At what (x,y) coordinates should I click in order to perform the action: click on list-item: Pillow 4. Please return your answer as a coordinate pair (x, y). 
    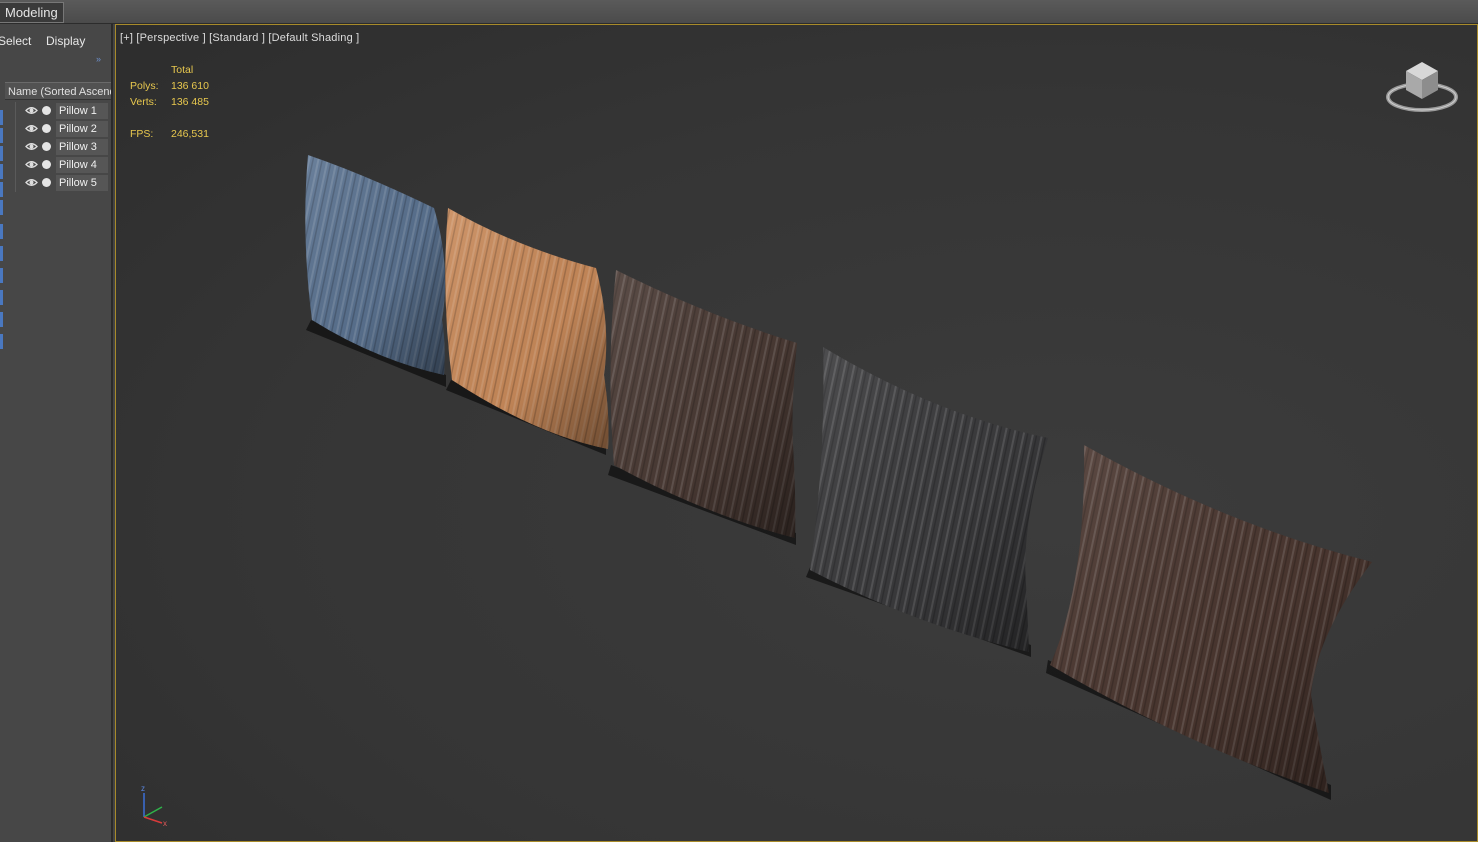
    Looking at the image, I should click on (55, 165).